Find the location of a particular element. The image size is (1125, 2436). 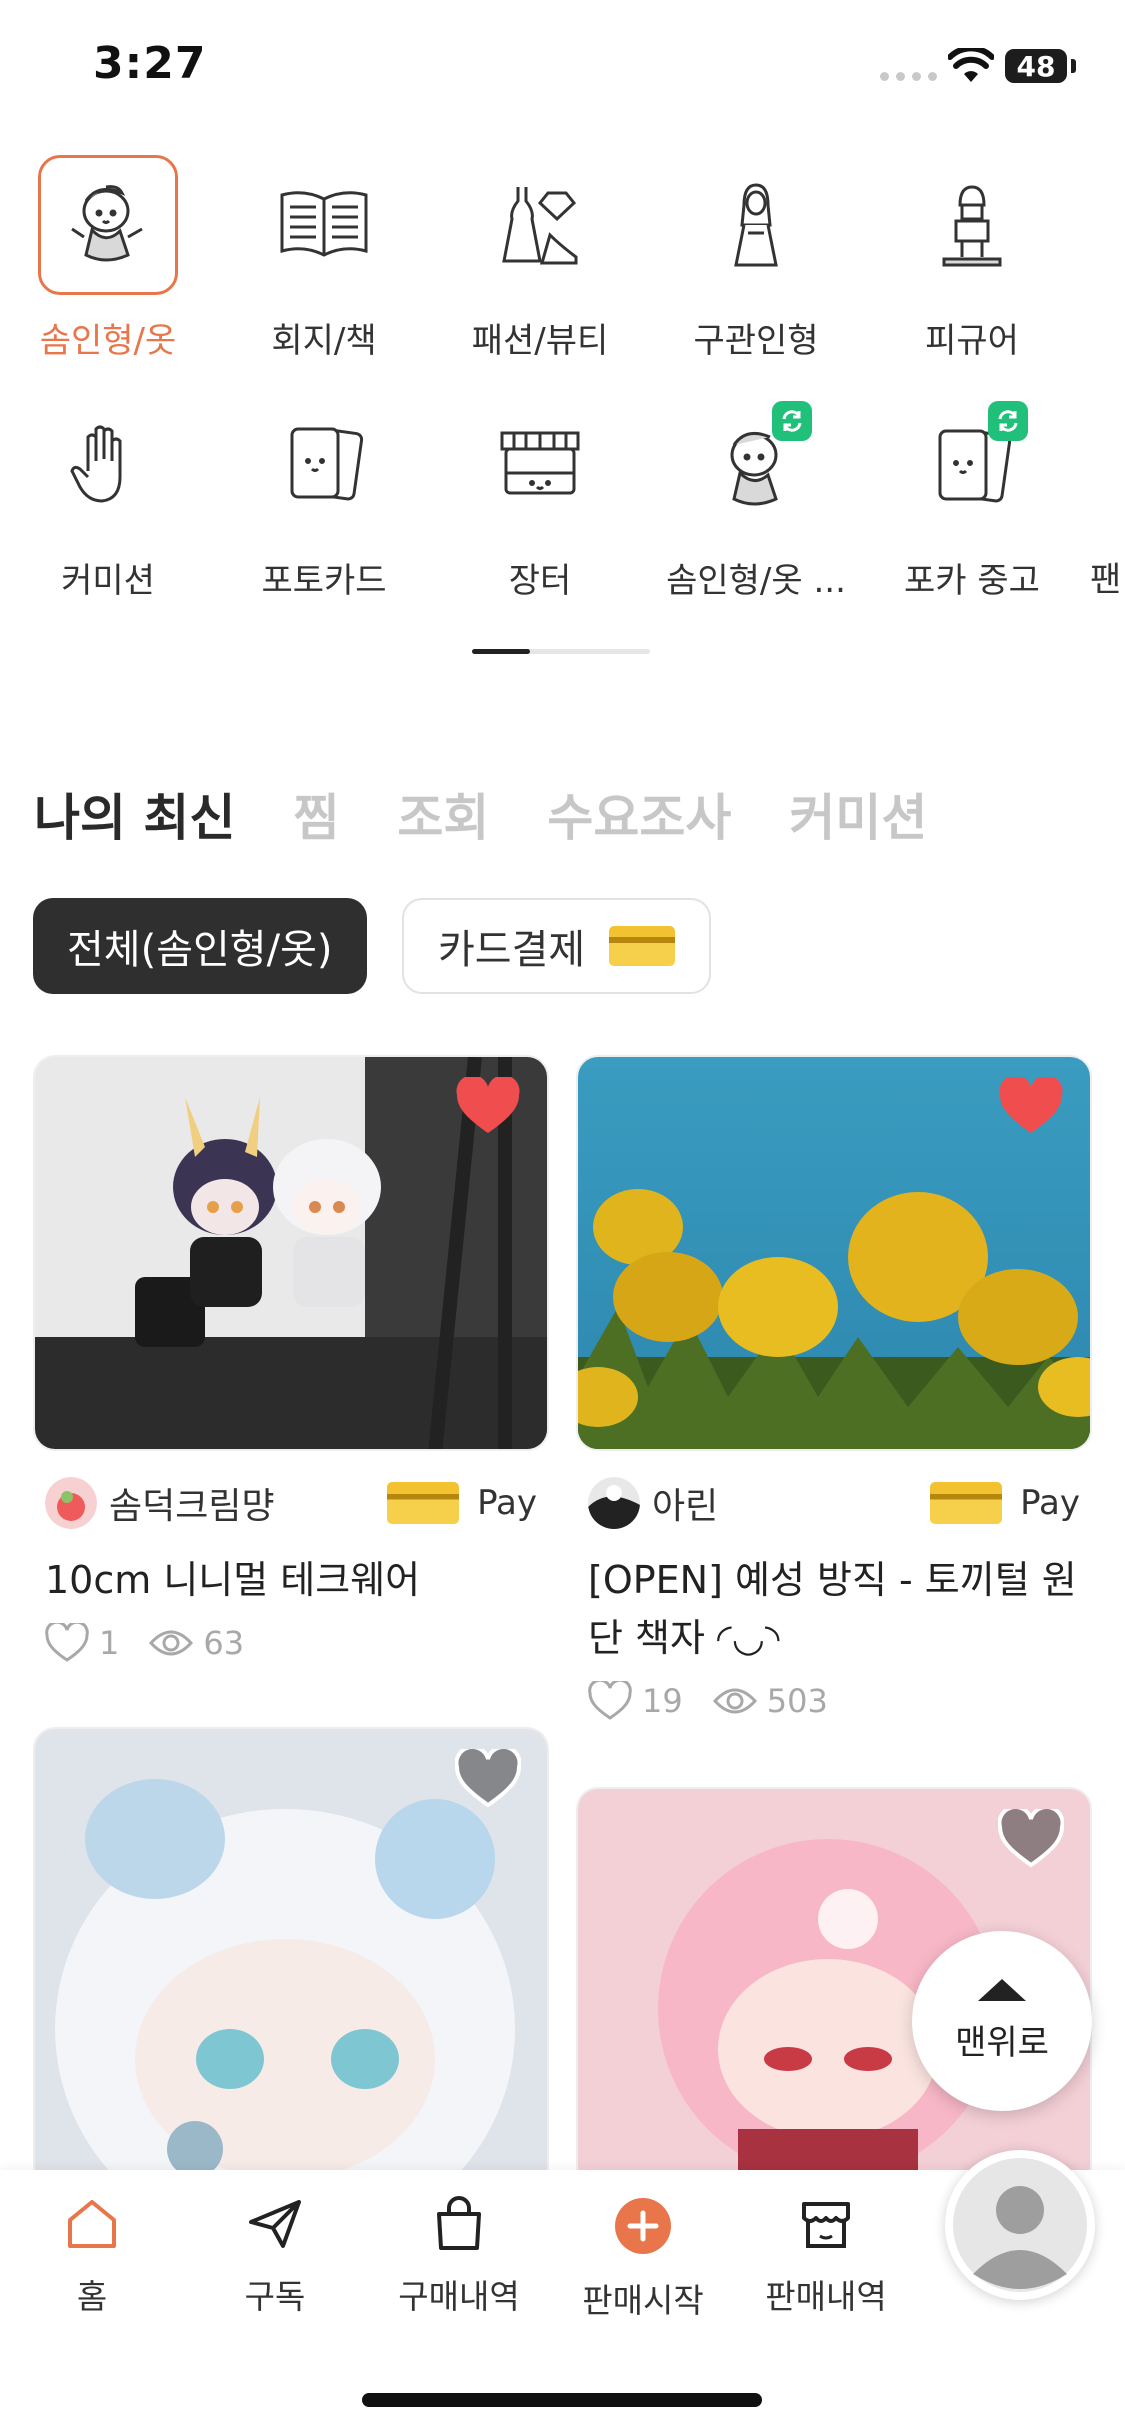

category-ball-jointed-doll: 구관인형 is located at coordinates (756, 258).